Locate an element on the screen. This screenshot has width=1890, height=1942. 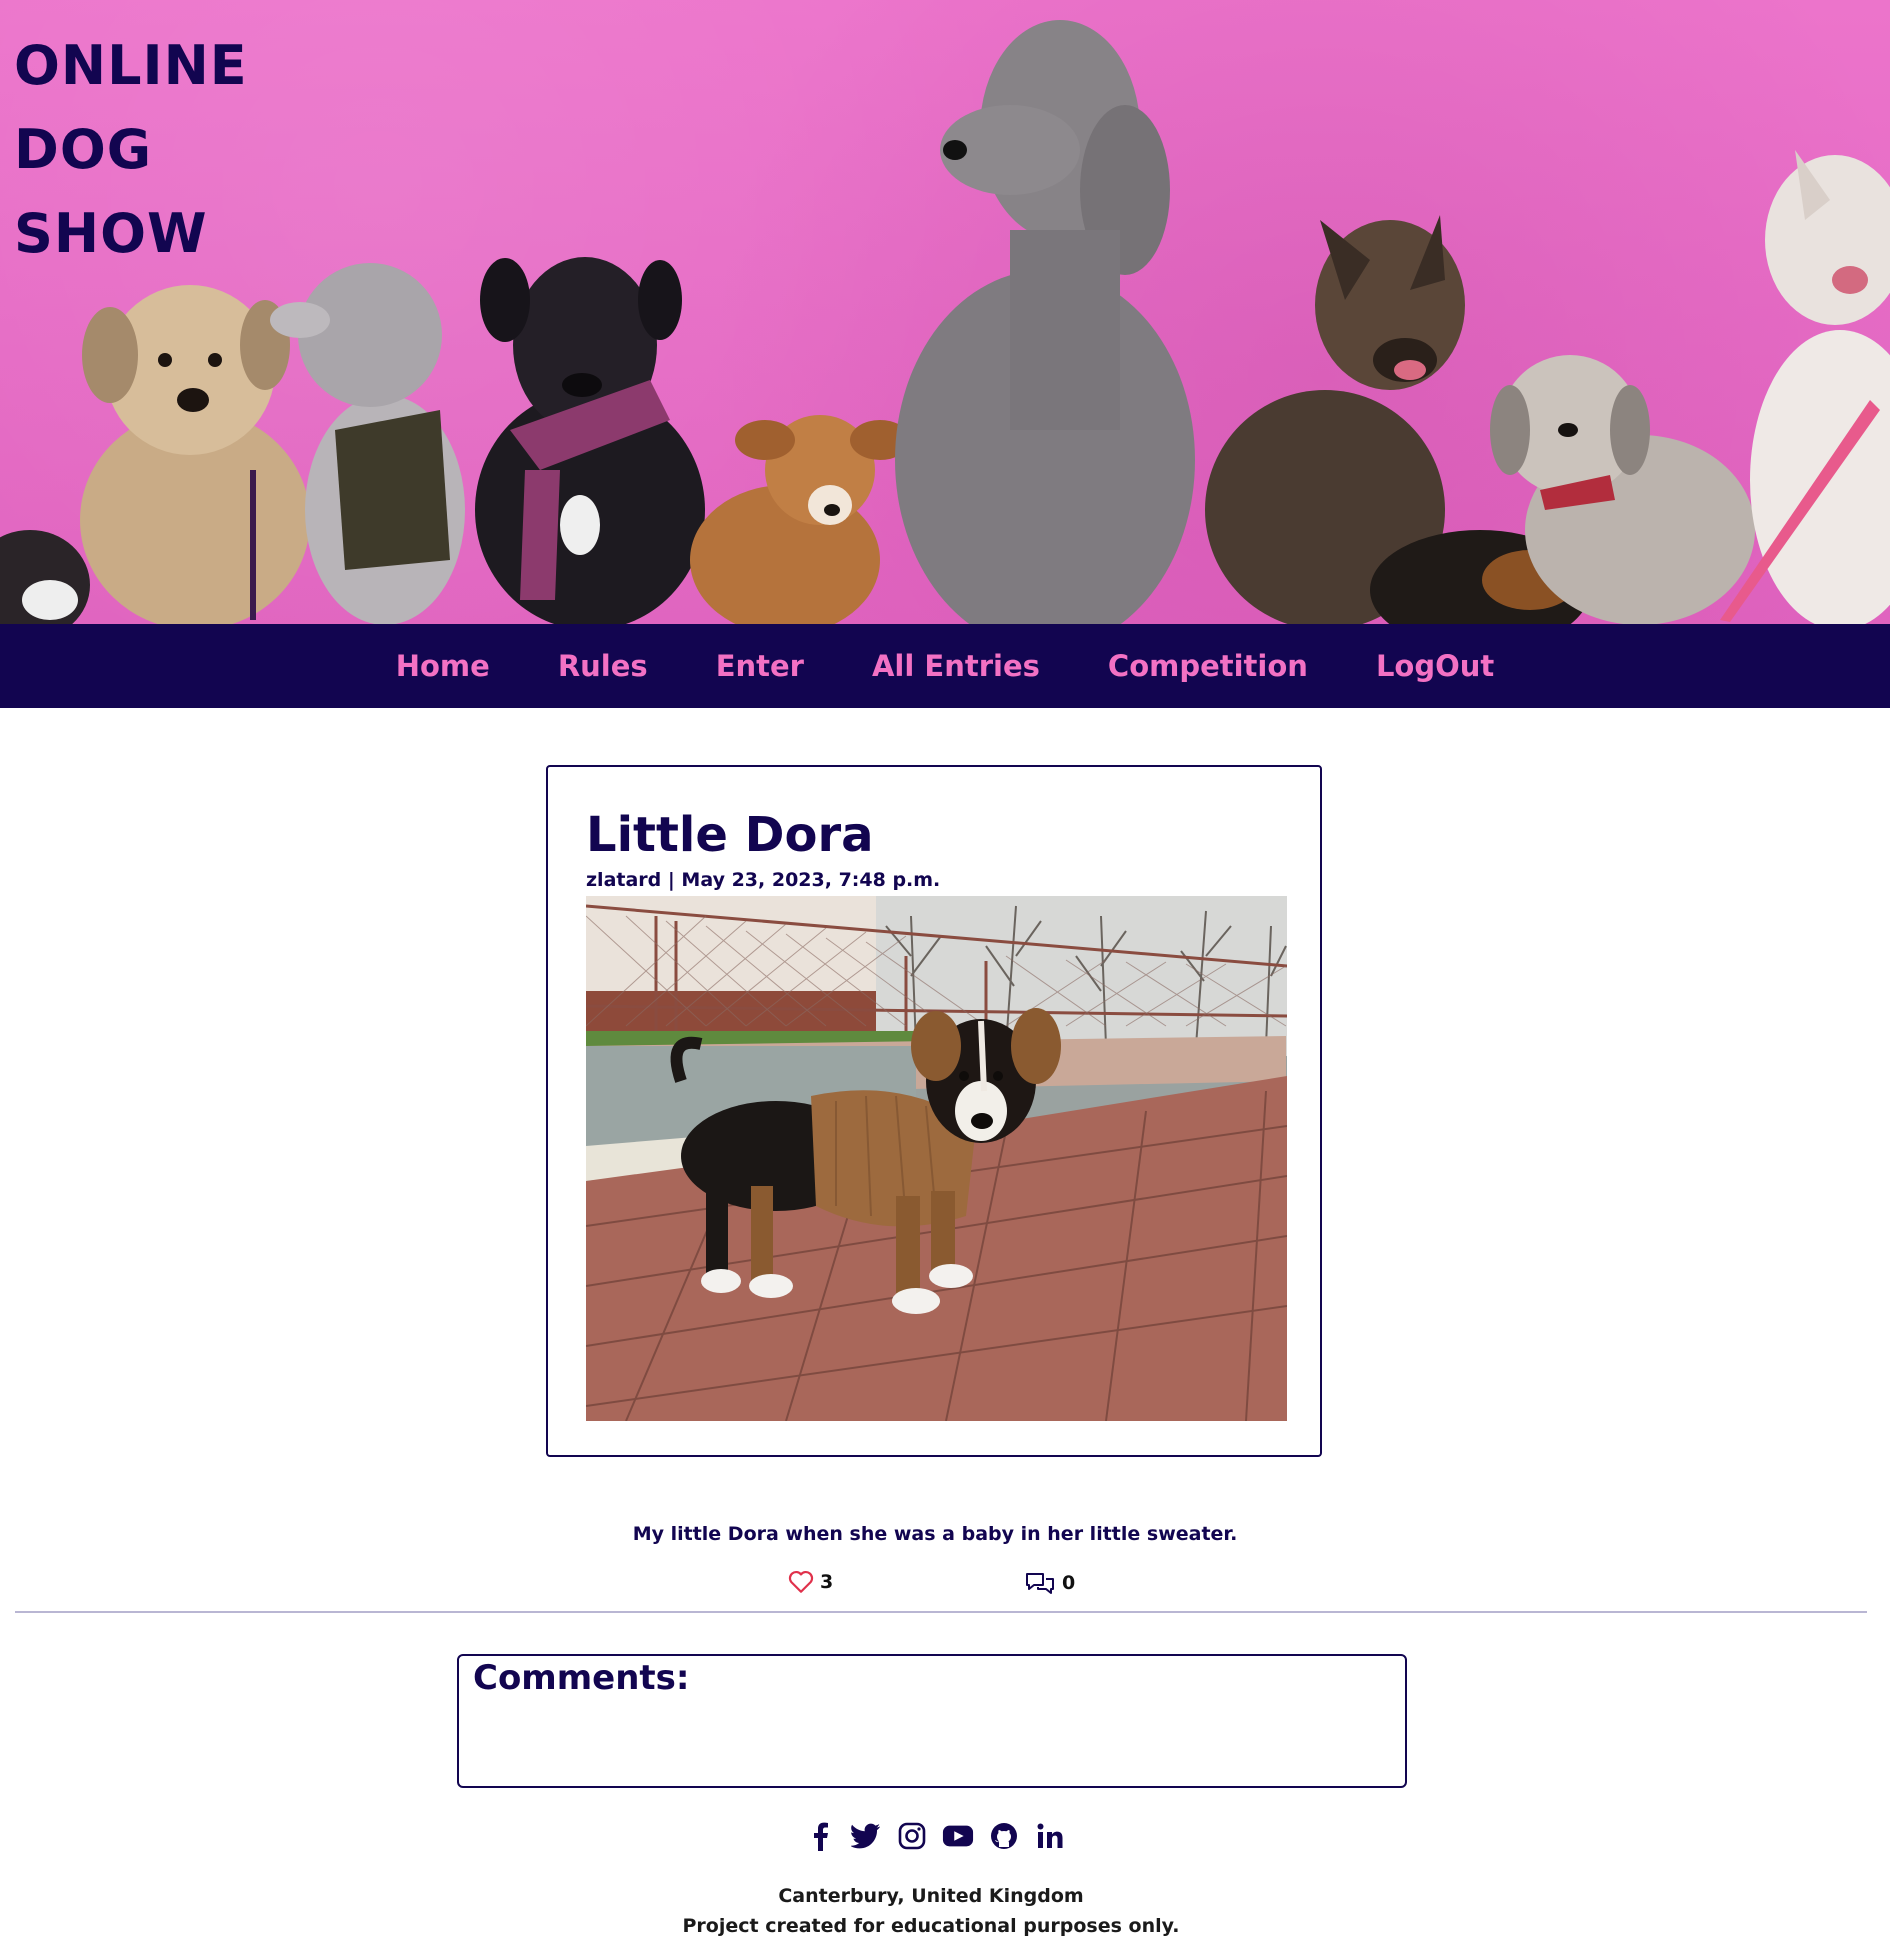
nav-link-rules: Rules is located at coordinates (603, 666).